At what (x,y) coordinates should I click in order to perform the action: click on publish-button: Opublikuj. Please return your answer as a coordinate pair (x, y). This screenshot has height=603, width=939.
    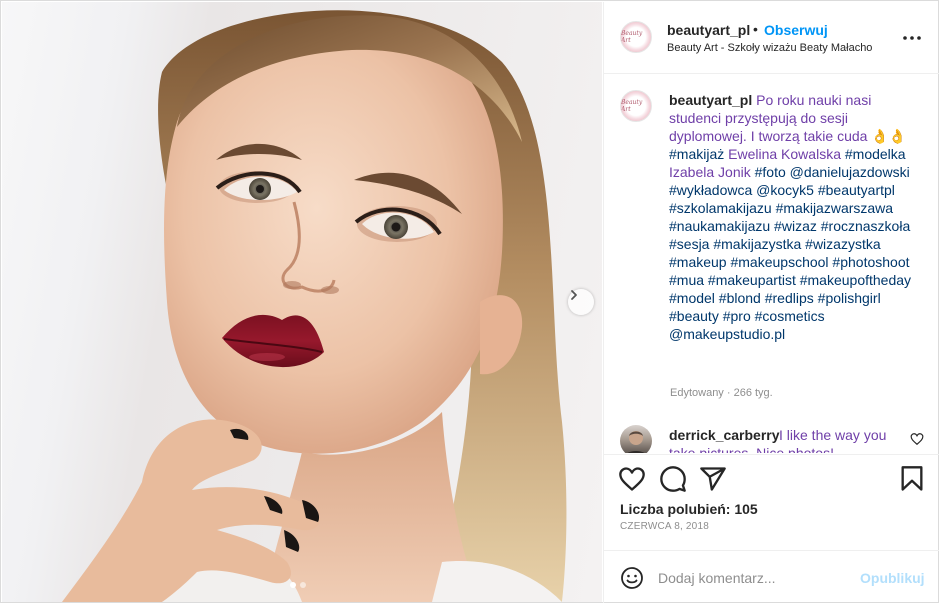
    Looking at the image, I should click on (892, 578).